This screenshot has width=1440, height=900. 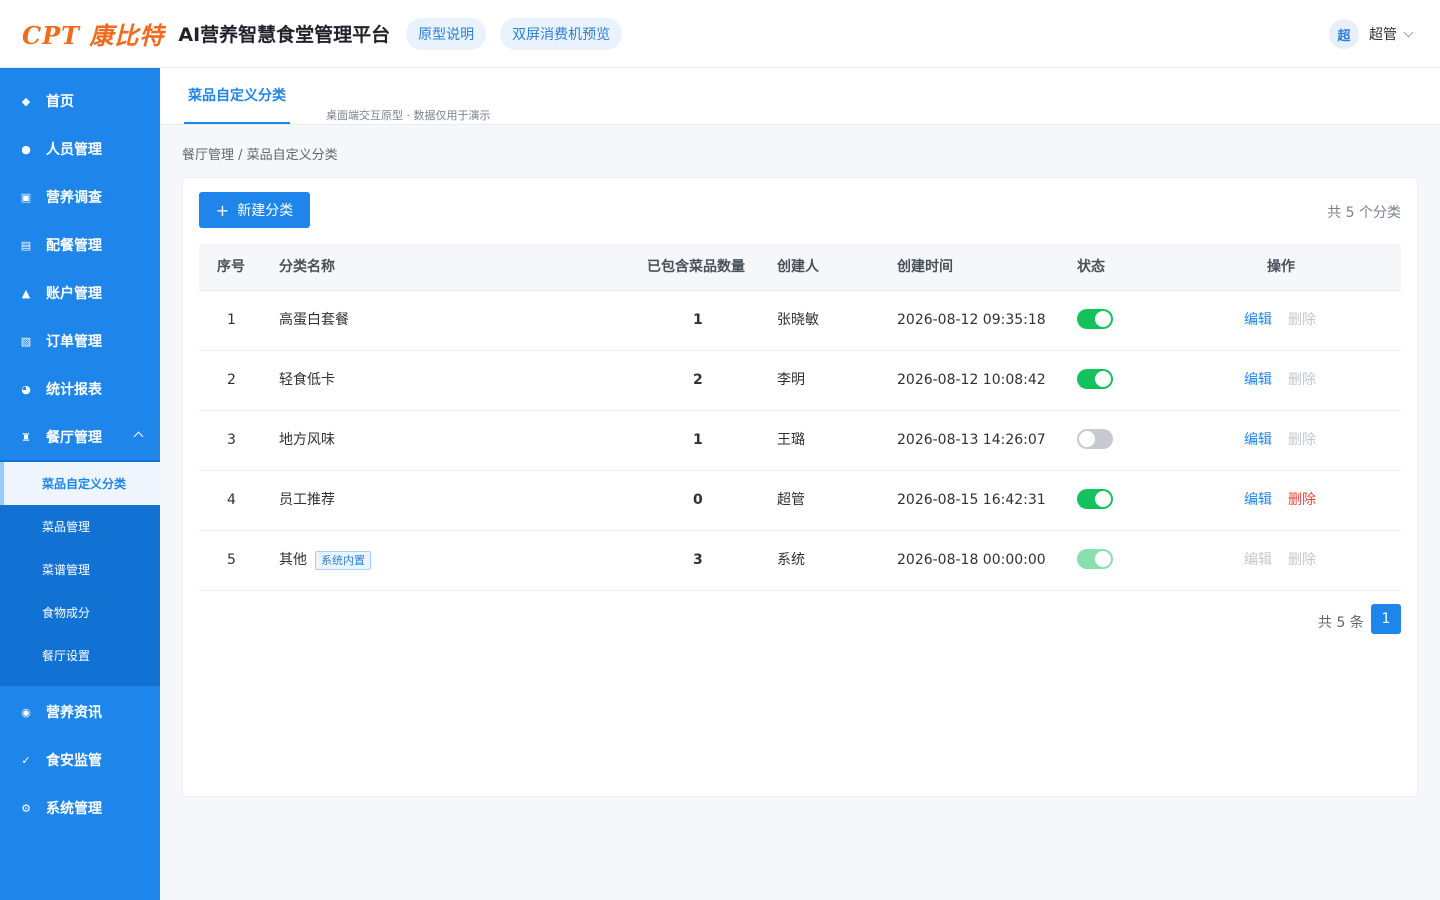 I want to click on home-icon: ◆, so click(x=26, y=101).